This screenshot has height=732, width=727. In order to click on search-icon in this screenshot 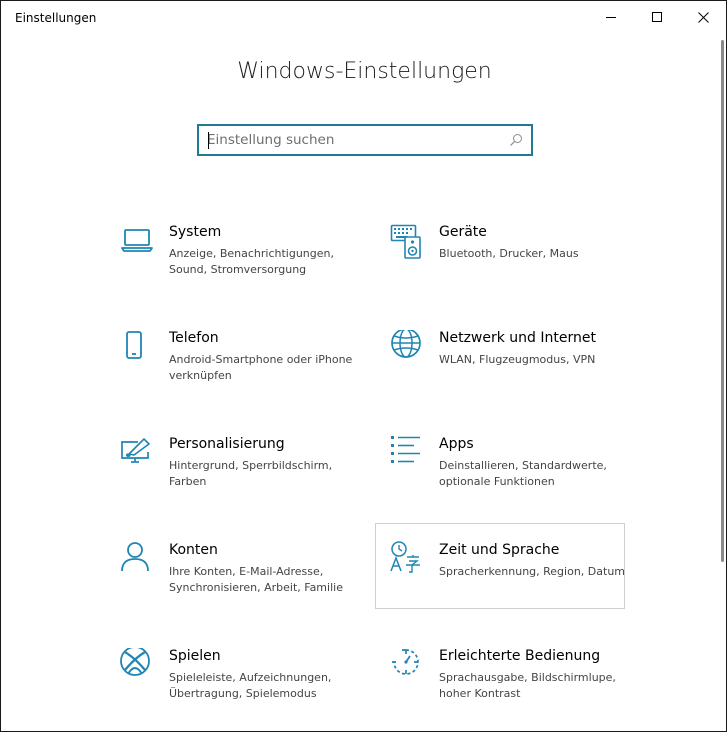, I will do `click(516, 140)`.